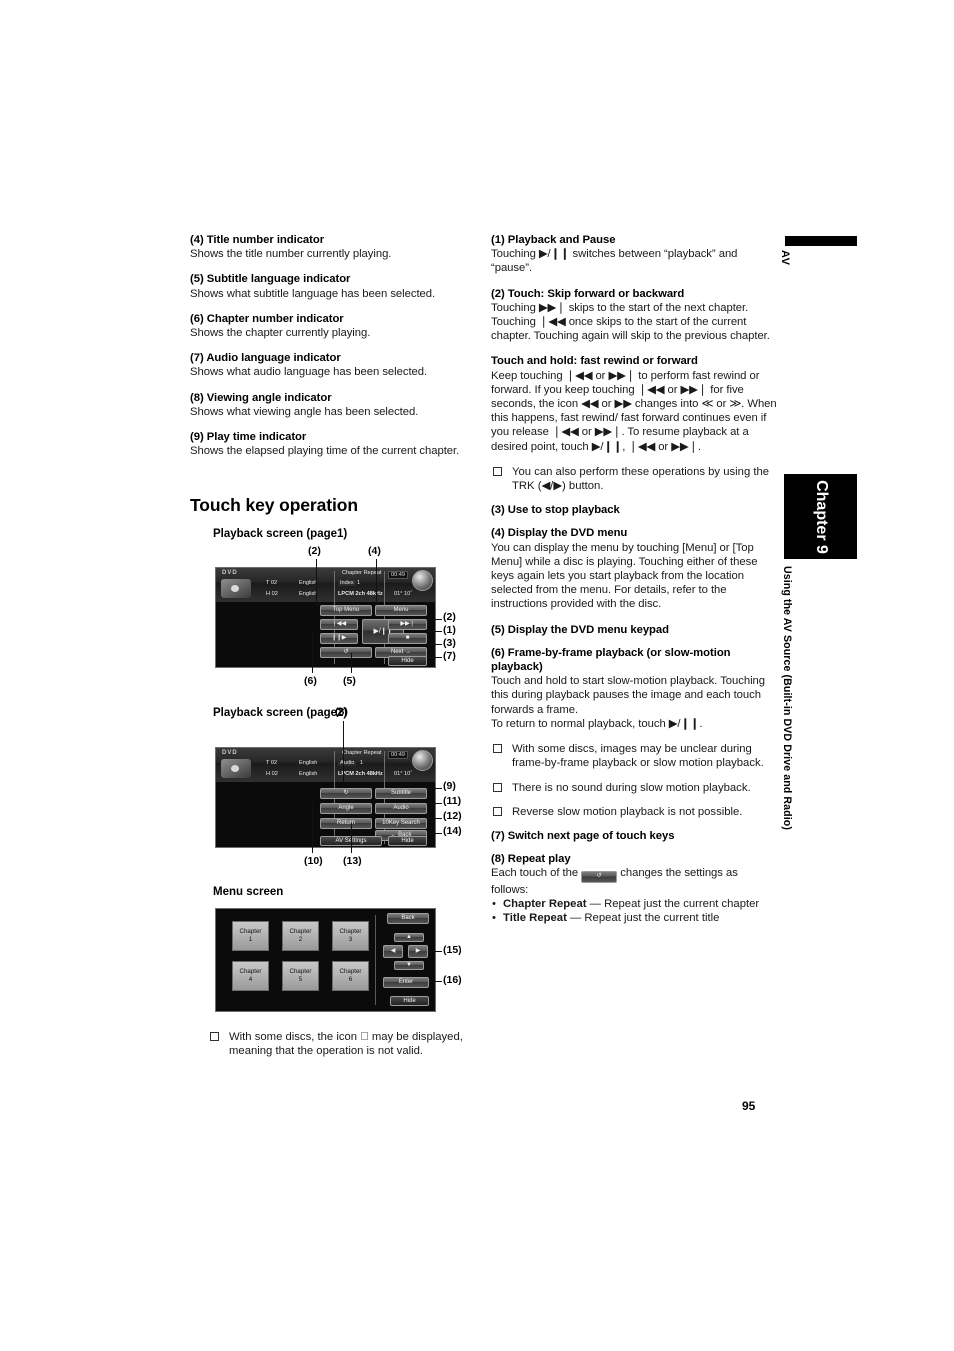  I want to click on entry-heading: (5) Display the DVD menu keypad, so click(580, 629).